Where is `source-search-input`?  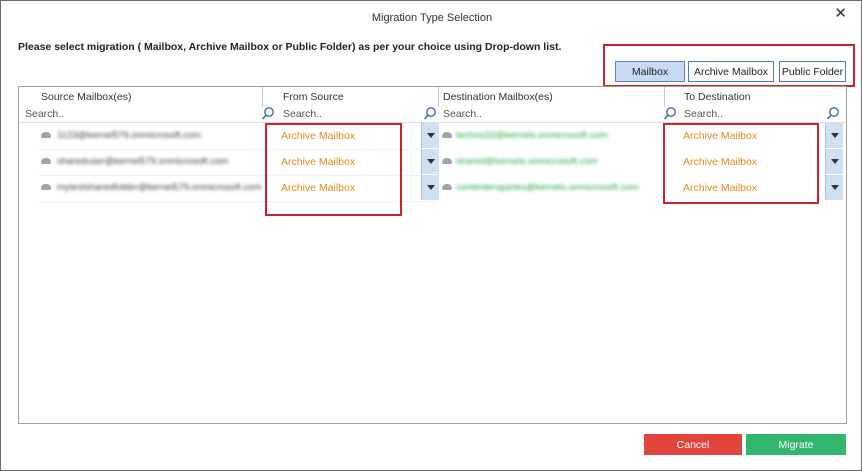 source-search-input is located at coordinates (140, 114).